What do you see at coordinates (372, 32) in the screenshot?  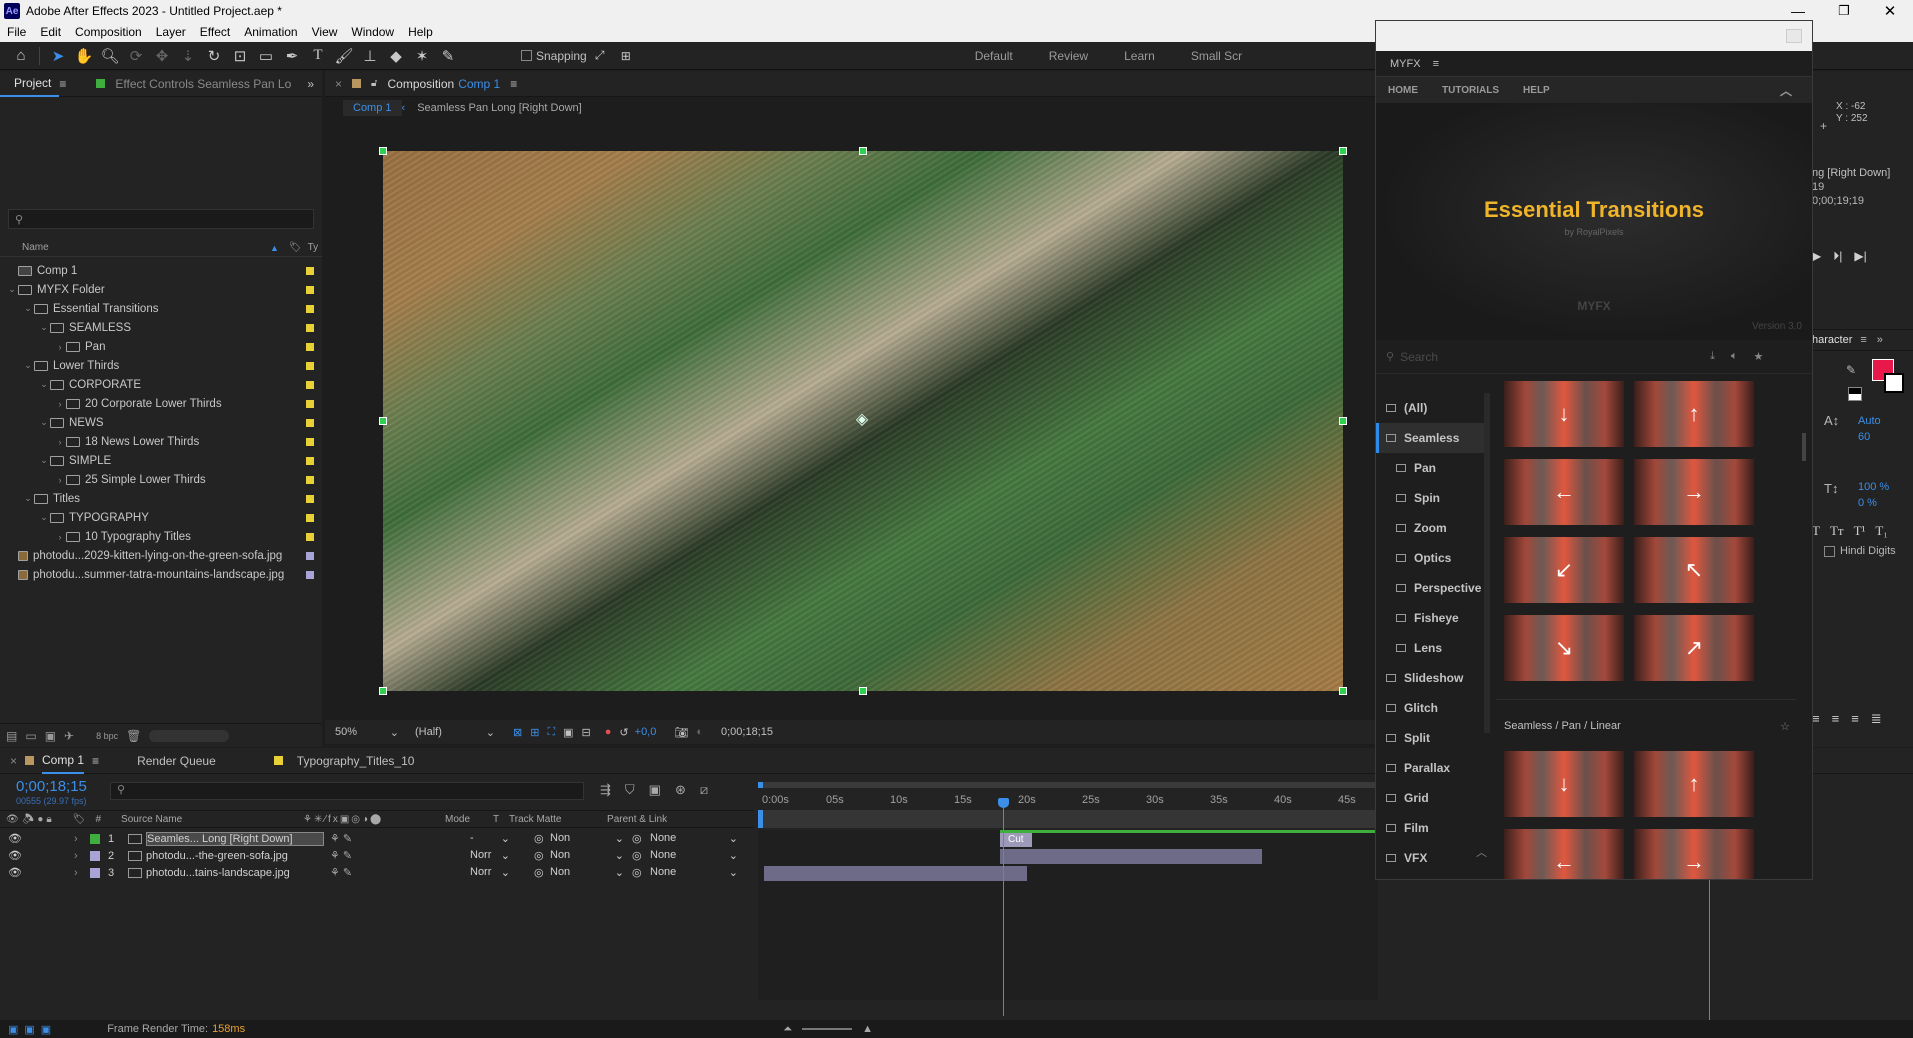 I see `menu-window: Window` at bounding box center [372, 32].